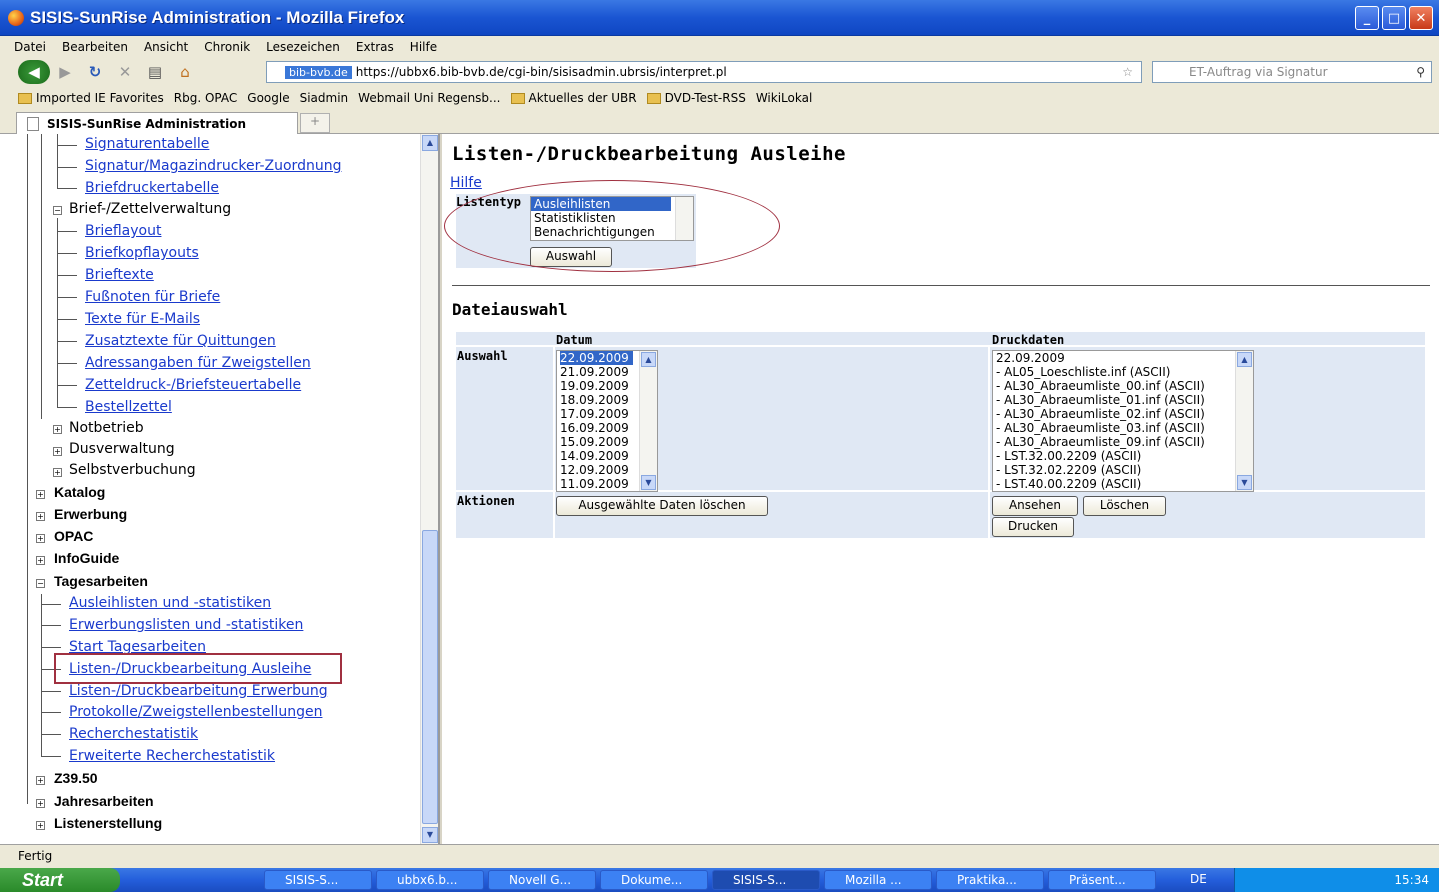 The image size is (1439, 892). Describe the element at coordinates (1035, 506) in the screenshot. I see `view-button: Ansehen` at that location.